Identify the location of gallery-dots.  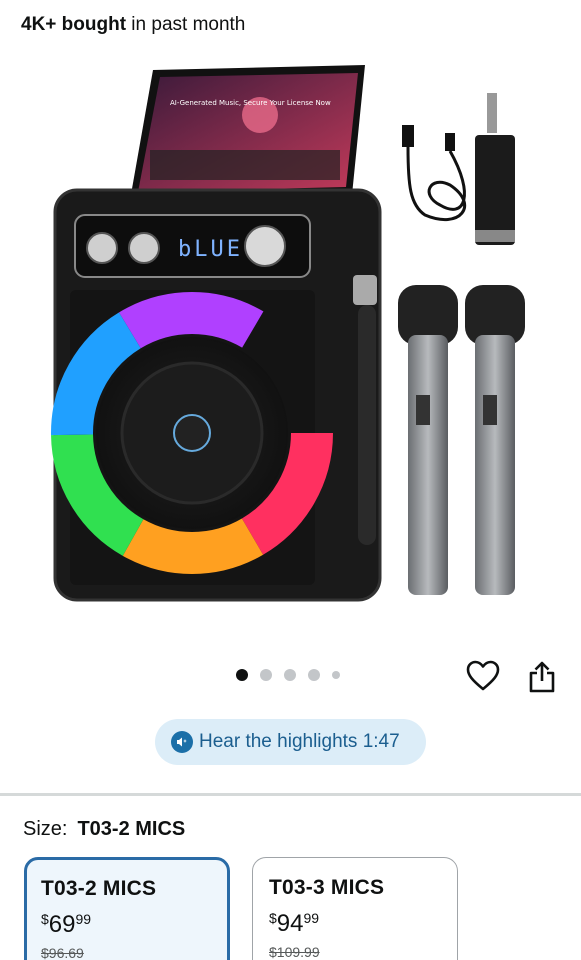
(288, 675).